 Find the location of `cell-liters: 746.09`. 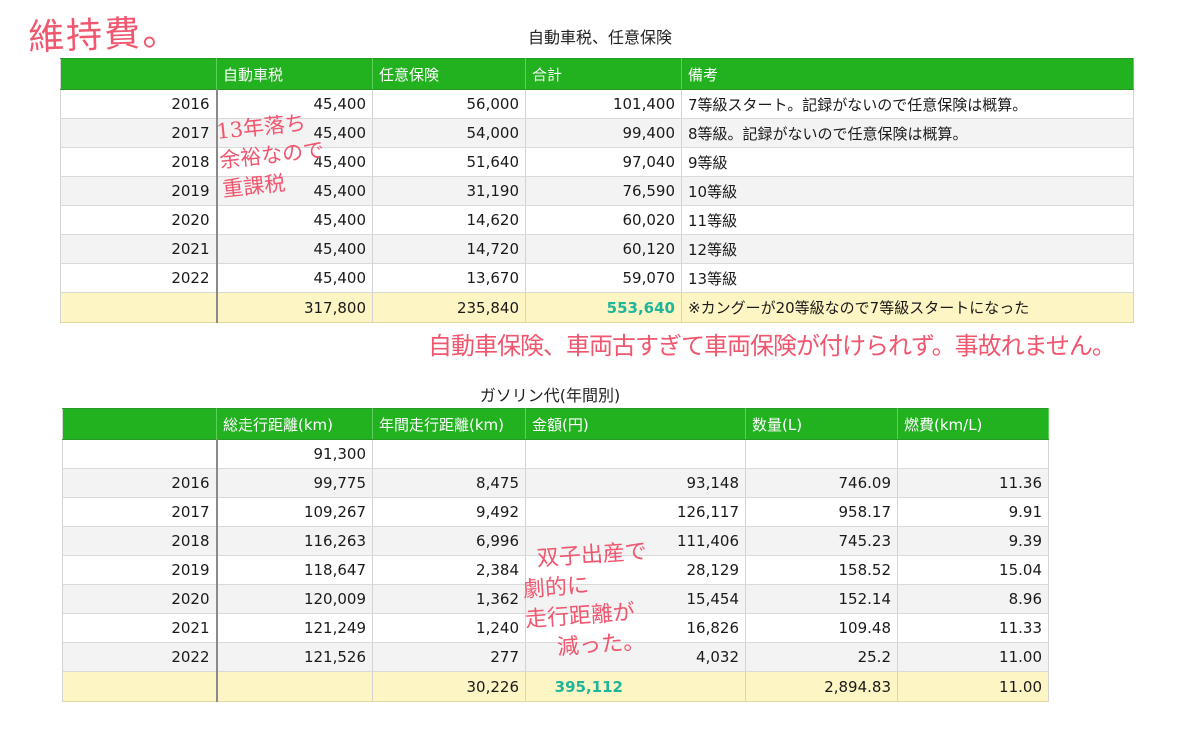

cell-liters: 746.09 is located at coordinates (821, 483).